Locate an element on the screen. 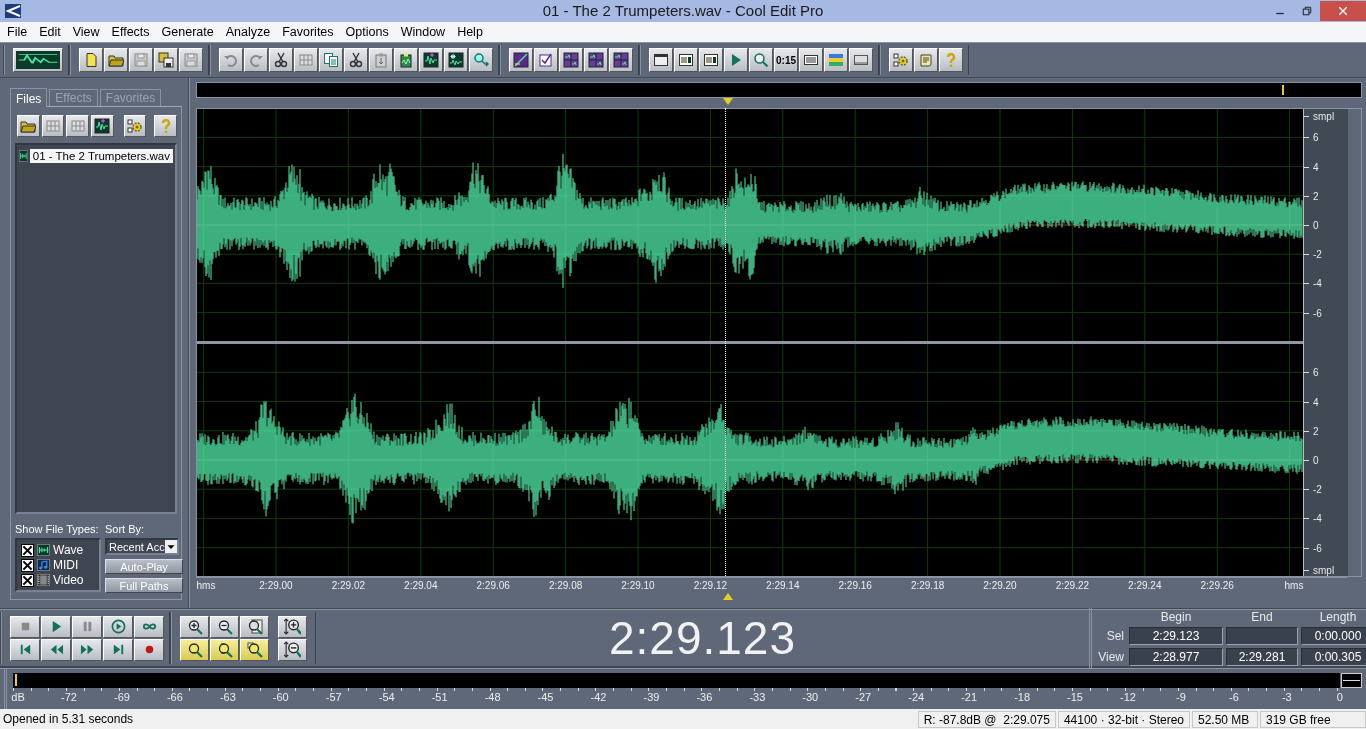 Image resolution: width=1366 pixels, height=729 pixels. time-field: 2:28.977 is located at coordinates (1176, 657).